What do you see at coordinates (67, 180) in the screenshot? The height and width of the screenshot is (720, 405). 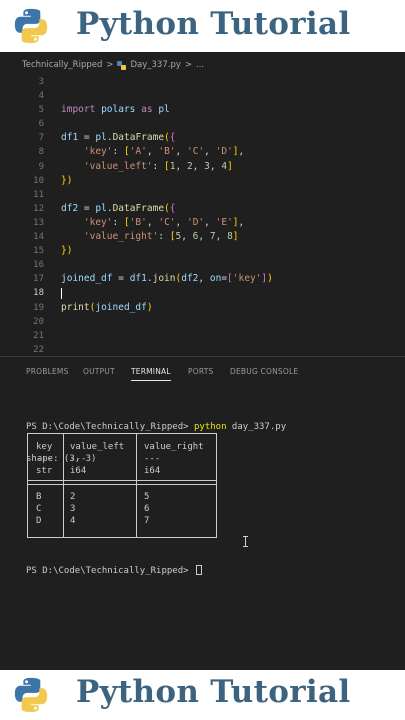 I see `code-text: })` at bounding box center [67, 180].